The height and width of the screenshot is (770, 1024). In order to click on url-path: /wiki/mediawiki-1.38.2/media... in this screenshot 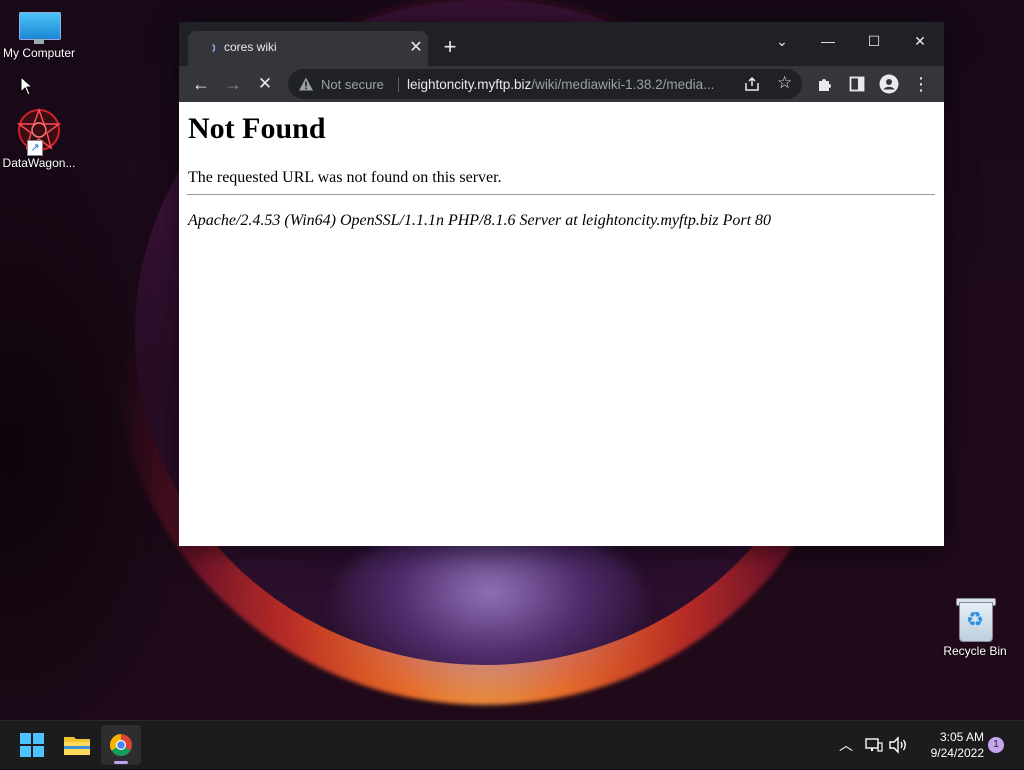, I will do `click(623, 84)`.